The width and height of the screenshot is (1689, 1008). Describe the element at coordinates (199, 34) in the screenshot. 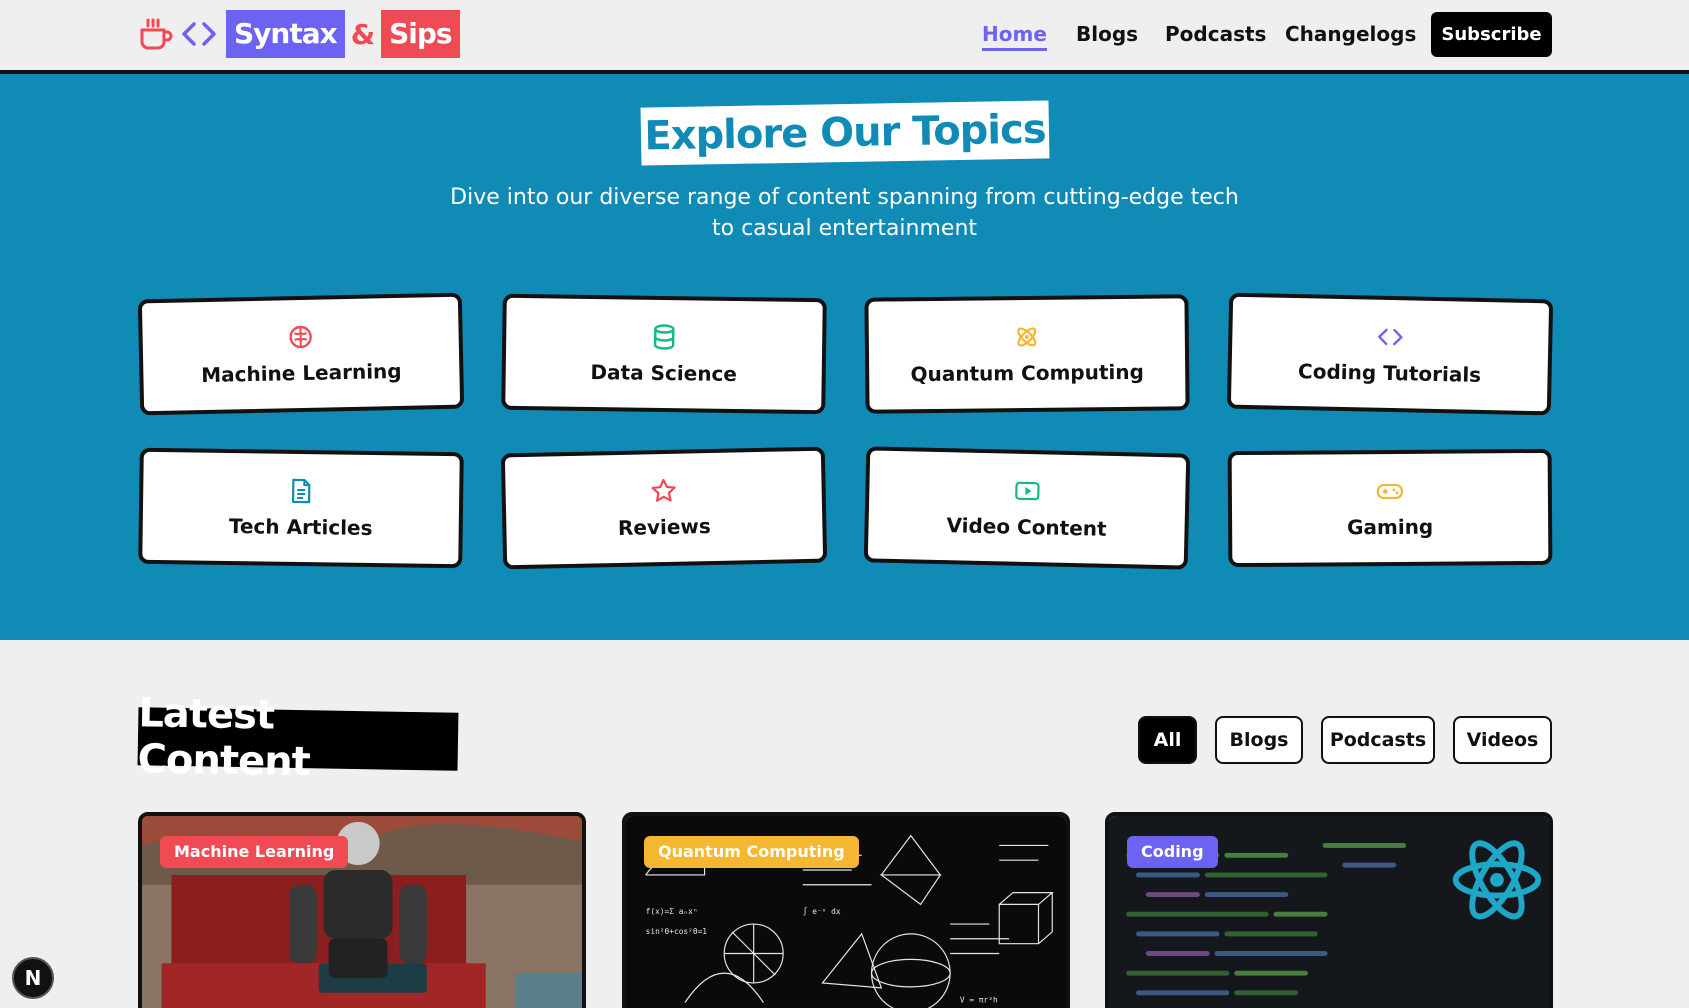

I see `code-brackets-icon` at that location.